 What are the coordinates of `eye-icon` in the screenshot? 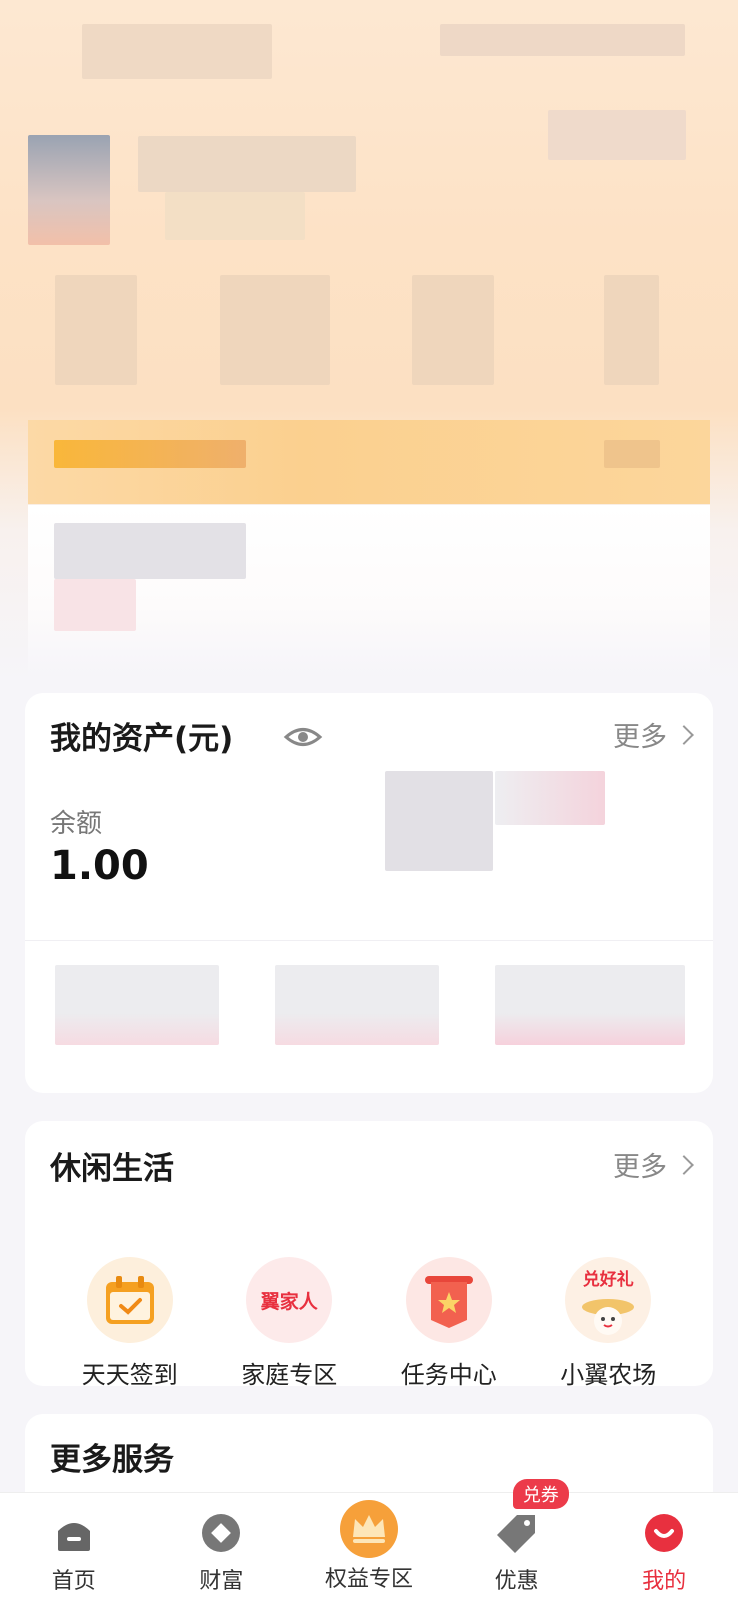 It's located at (303, 737).